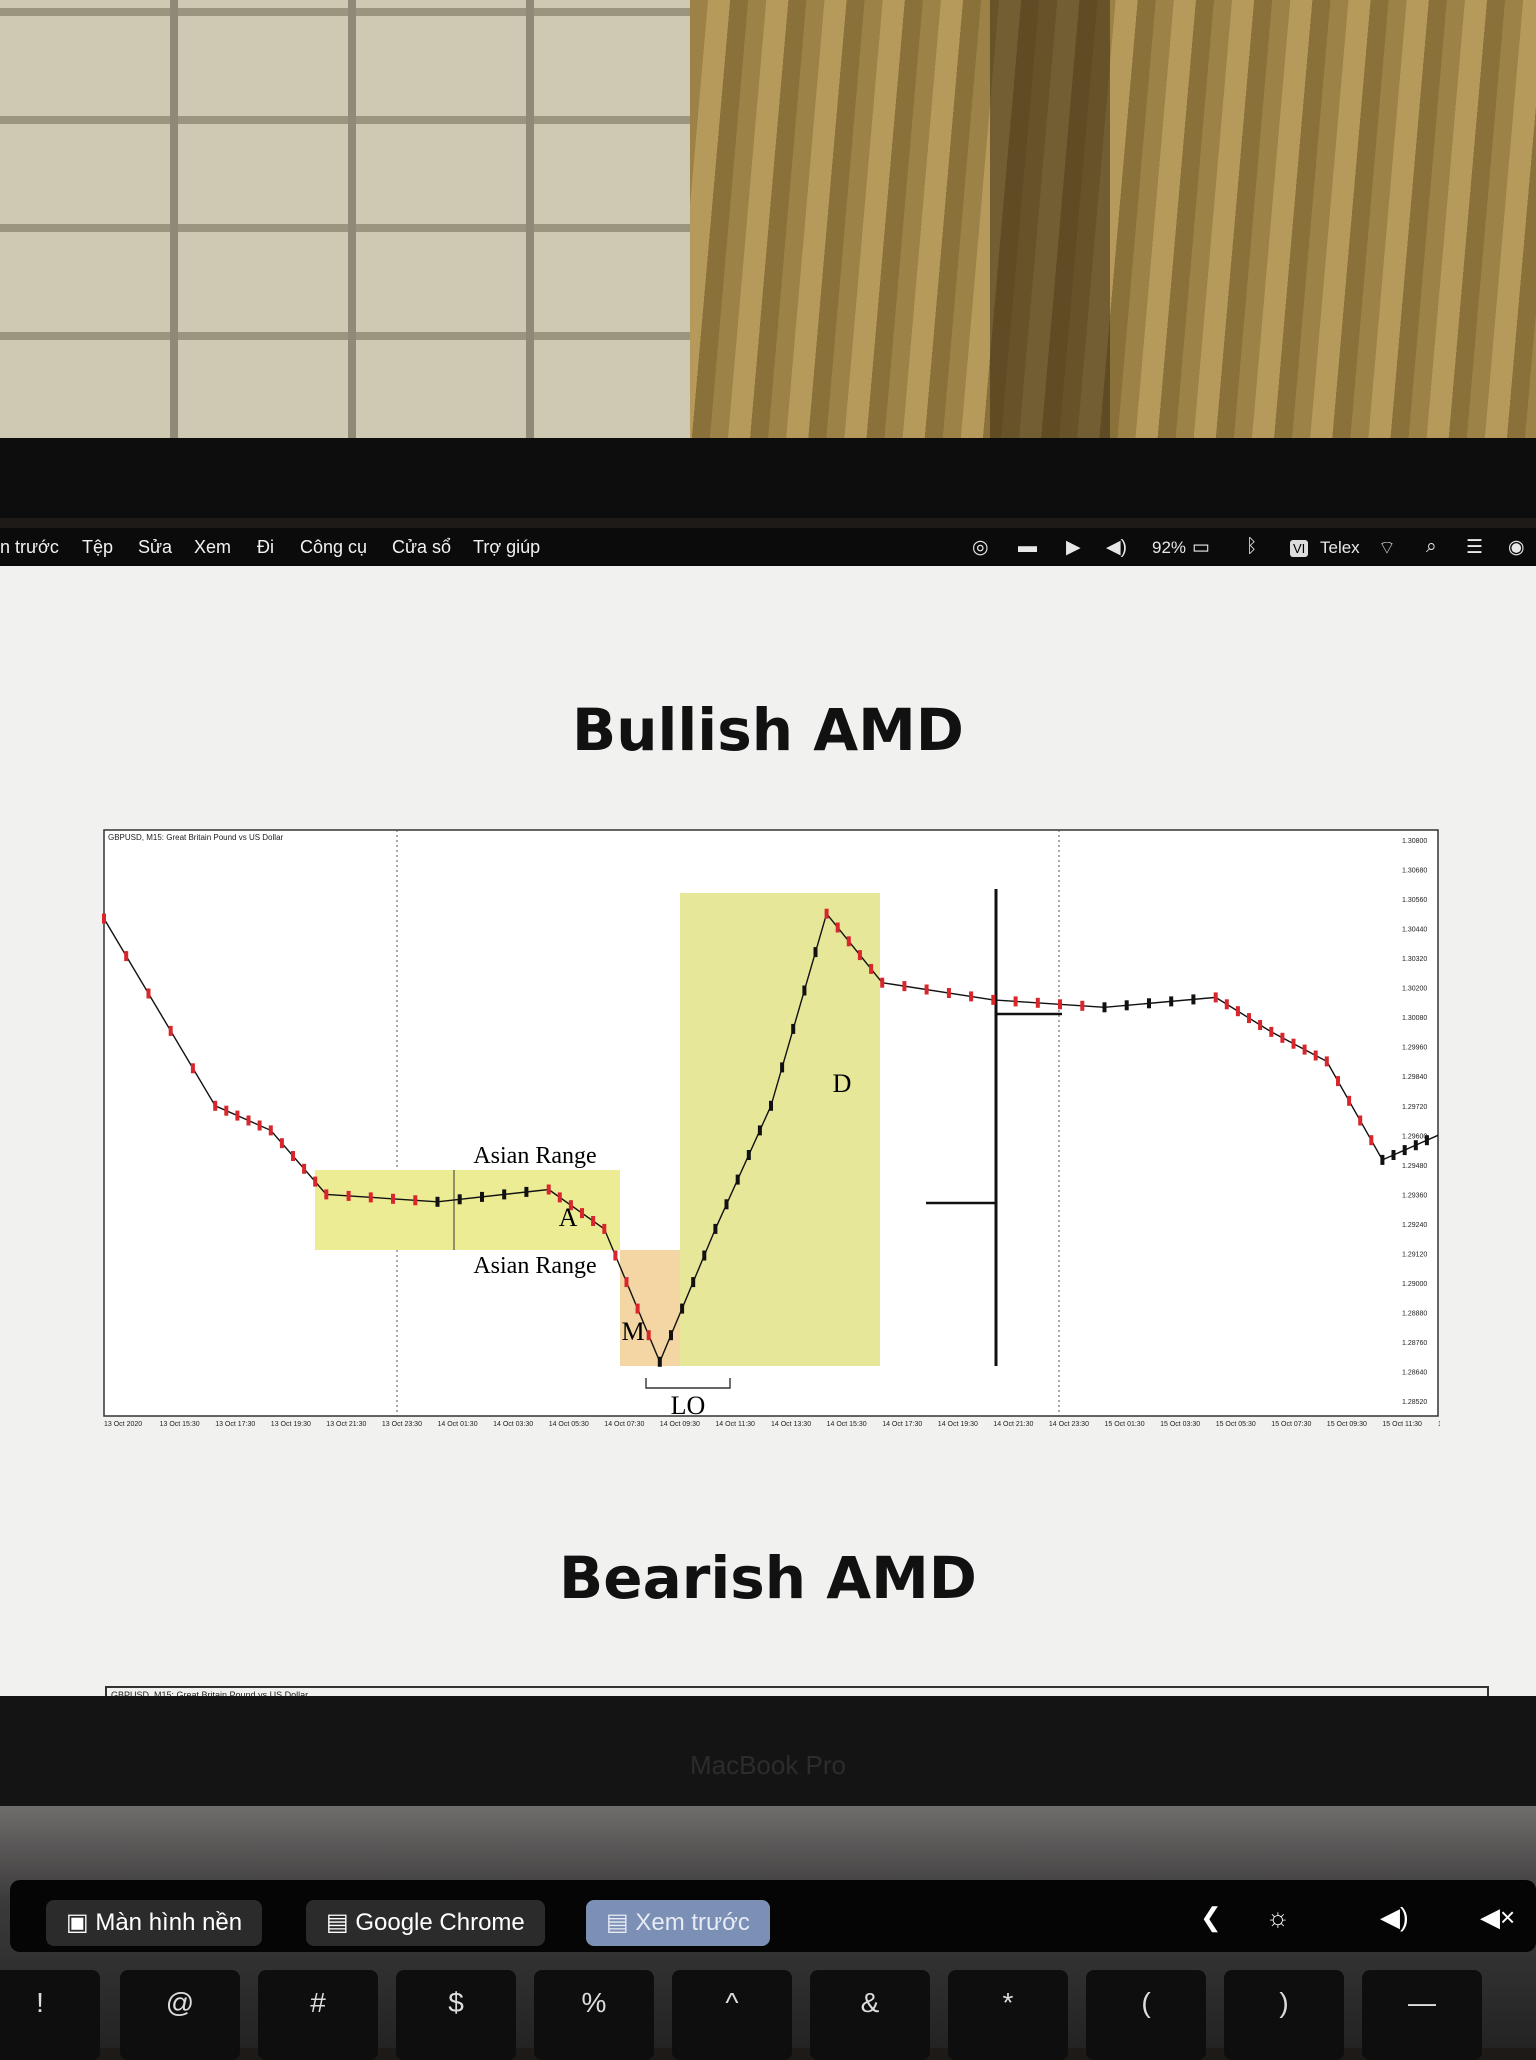 Image resolution: width=1536 pixels, height=2060 pixels. I want to click on battery-percent: 92%, so click(1169, 547).